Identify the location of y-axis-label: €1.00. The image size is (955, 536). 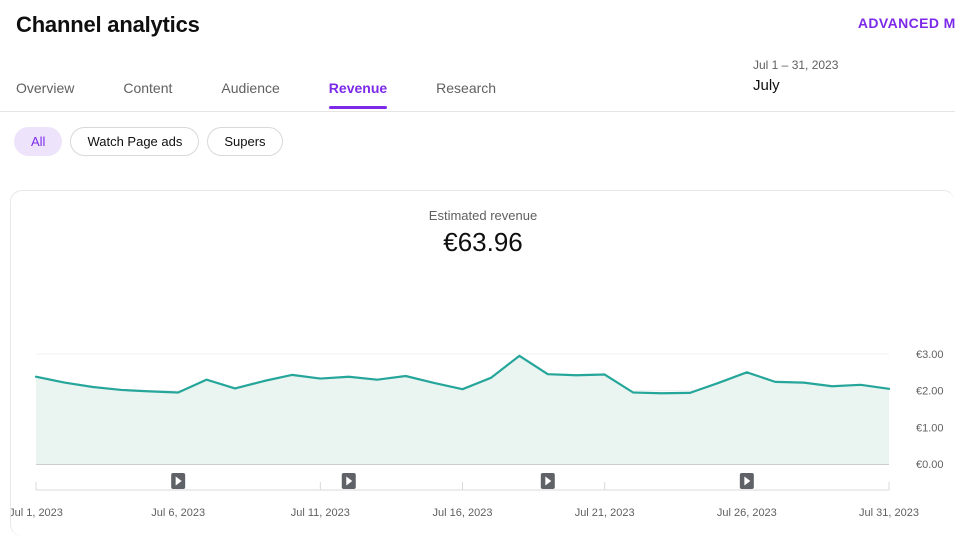
(930, 428).